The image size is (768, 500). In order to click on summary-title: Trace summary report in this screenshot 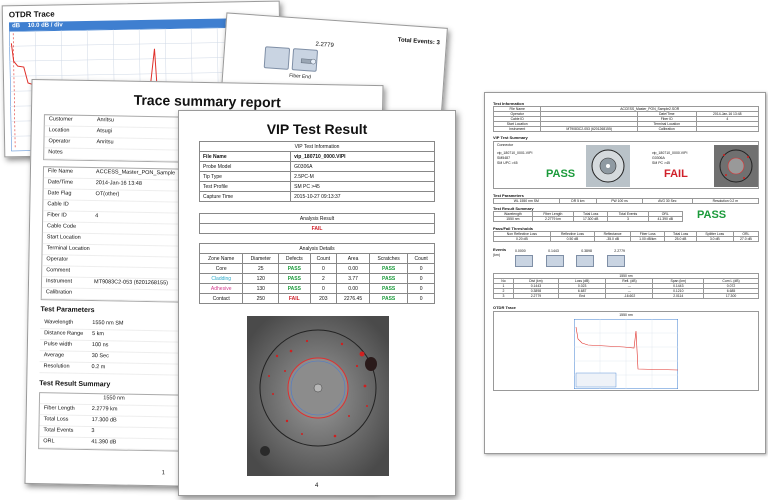, I will do `click(207, 101)`.